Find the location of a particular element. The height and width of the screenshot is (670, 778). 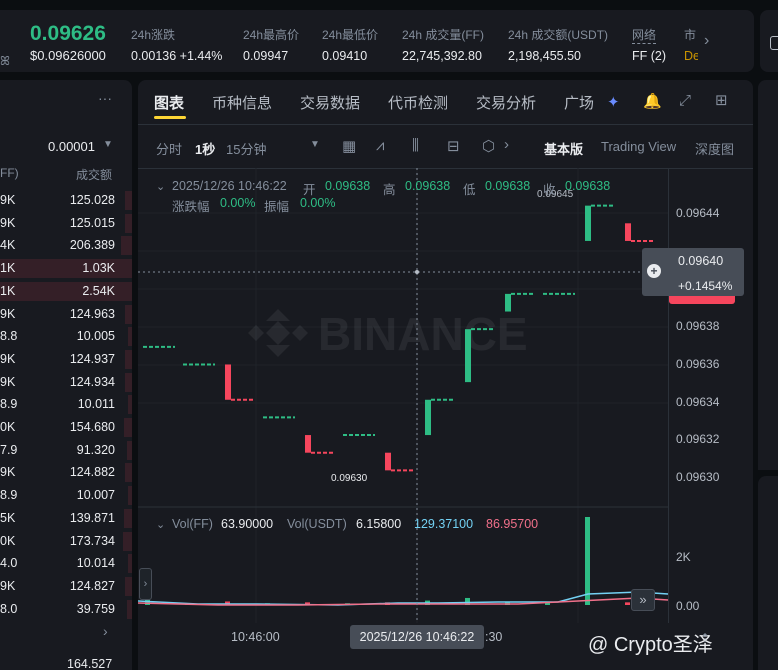

draw-tool-icon: ⊟ is located at coordinates (453, 146).